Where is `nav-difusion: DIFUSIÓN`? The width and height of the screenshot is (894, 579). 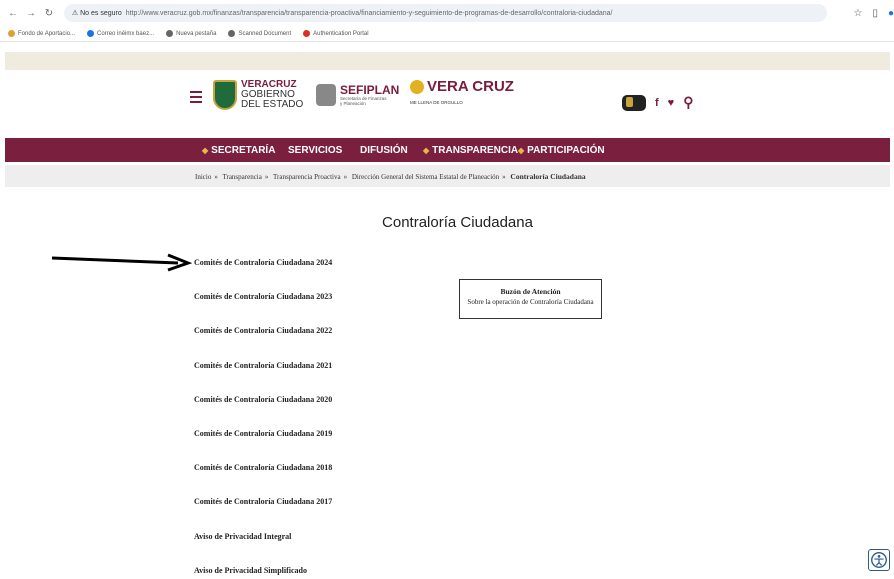 nav-difusion: DIFUSIÓN is located at coordinates (384, 150).